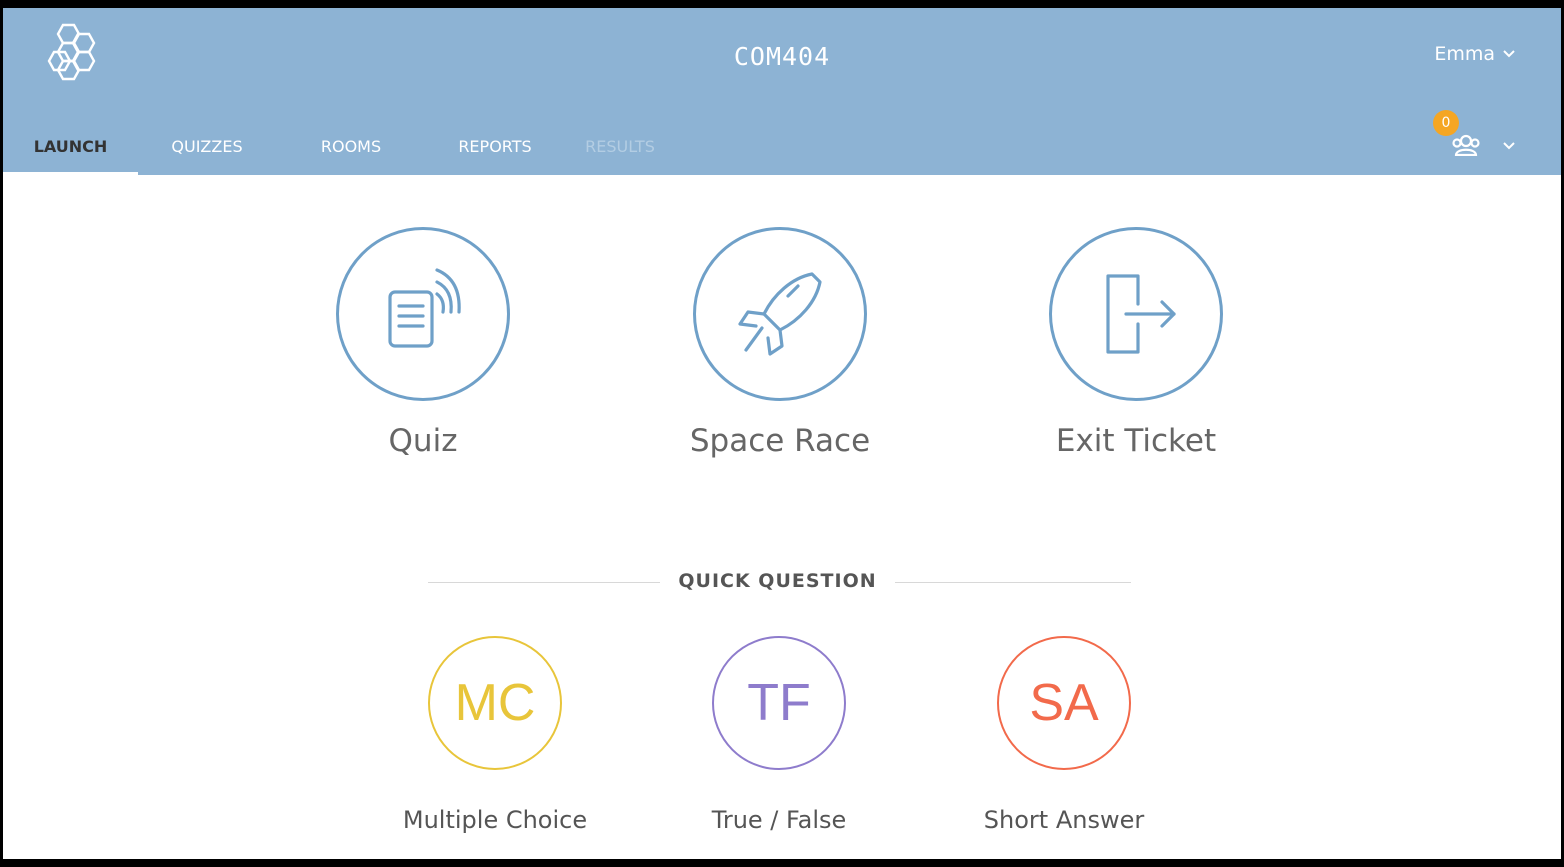 Image resolution: width=1564 pixels, height=867 pixels. What do you see at coordinates (782, 56) in the screenshot?
I see `page-title: COM404` at bounding box center [782, 56].